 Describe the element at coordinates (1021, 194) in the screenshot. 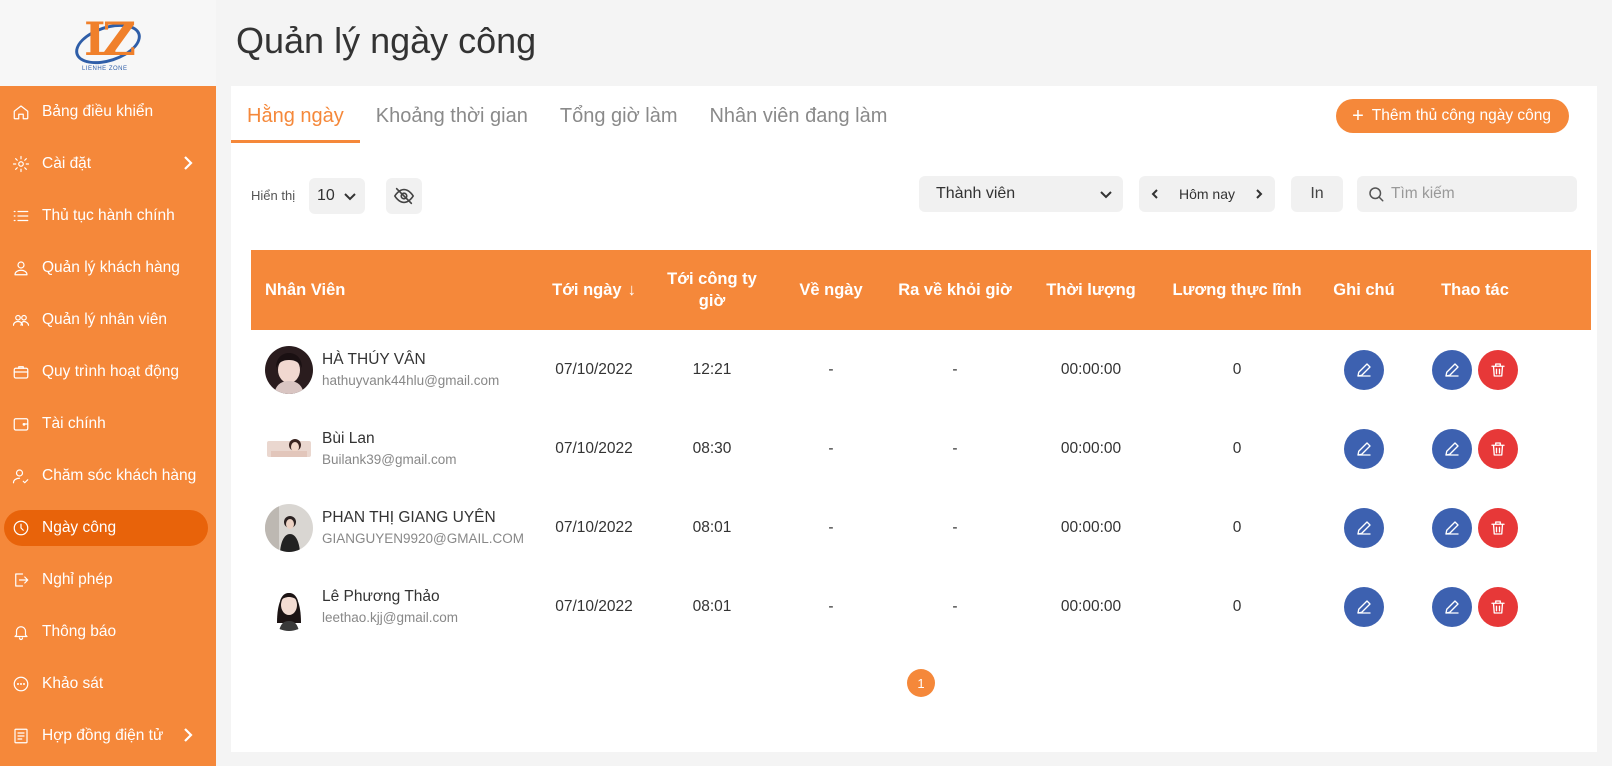

I see `member-select: Thành viên` at that location.